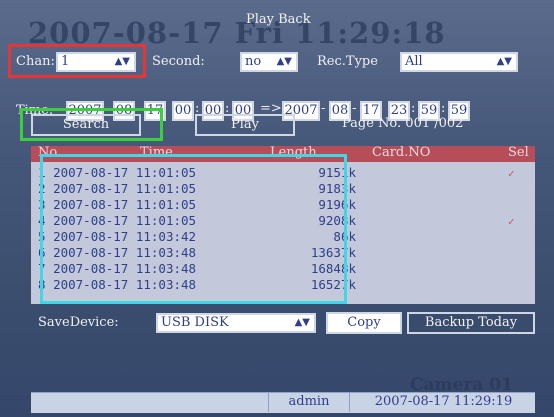 The width and height of the screenshot is (554, 417). I want to click on rec-type-select: All ▲▼, so click(459, 62).